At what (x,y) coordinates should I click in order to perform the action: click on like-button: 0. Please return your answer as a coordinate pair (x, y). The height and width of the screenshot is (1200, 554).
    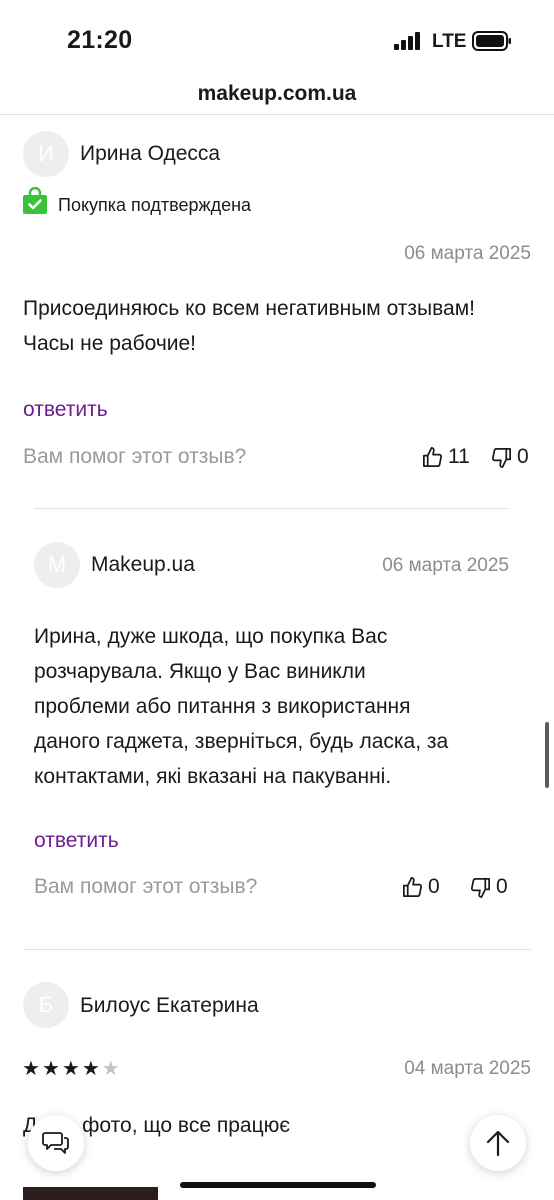
    Looking at the image, I should click on (420, 887).